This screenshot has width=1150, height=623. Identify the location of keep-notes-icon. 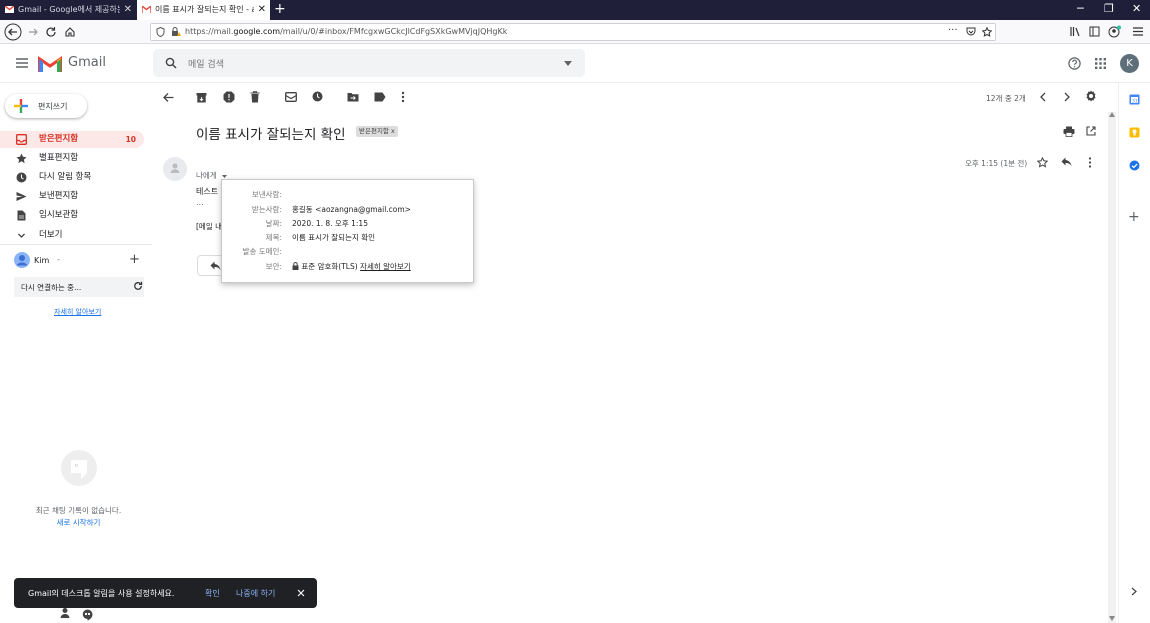
(1134, 132).